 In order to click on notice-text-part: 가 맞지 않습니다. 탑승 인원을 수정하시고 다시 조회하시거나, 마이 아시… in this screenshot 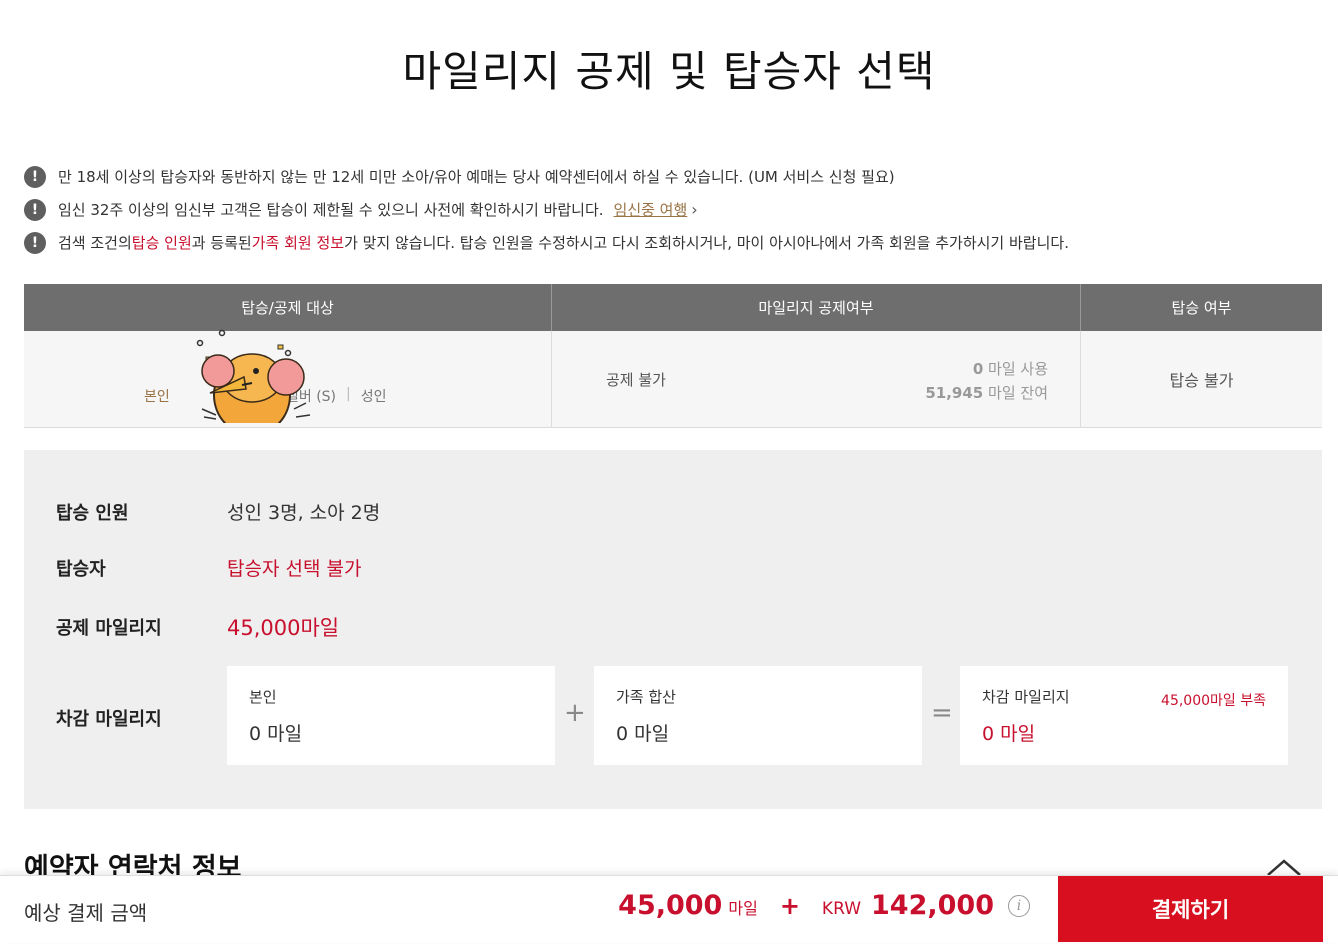, I will do `click(706, 243)`.